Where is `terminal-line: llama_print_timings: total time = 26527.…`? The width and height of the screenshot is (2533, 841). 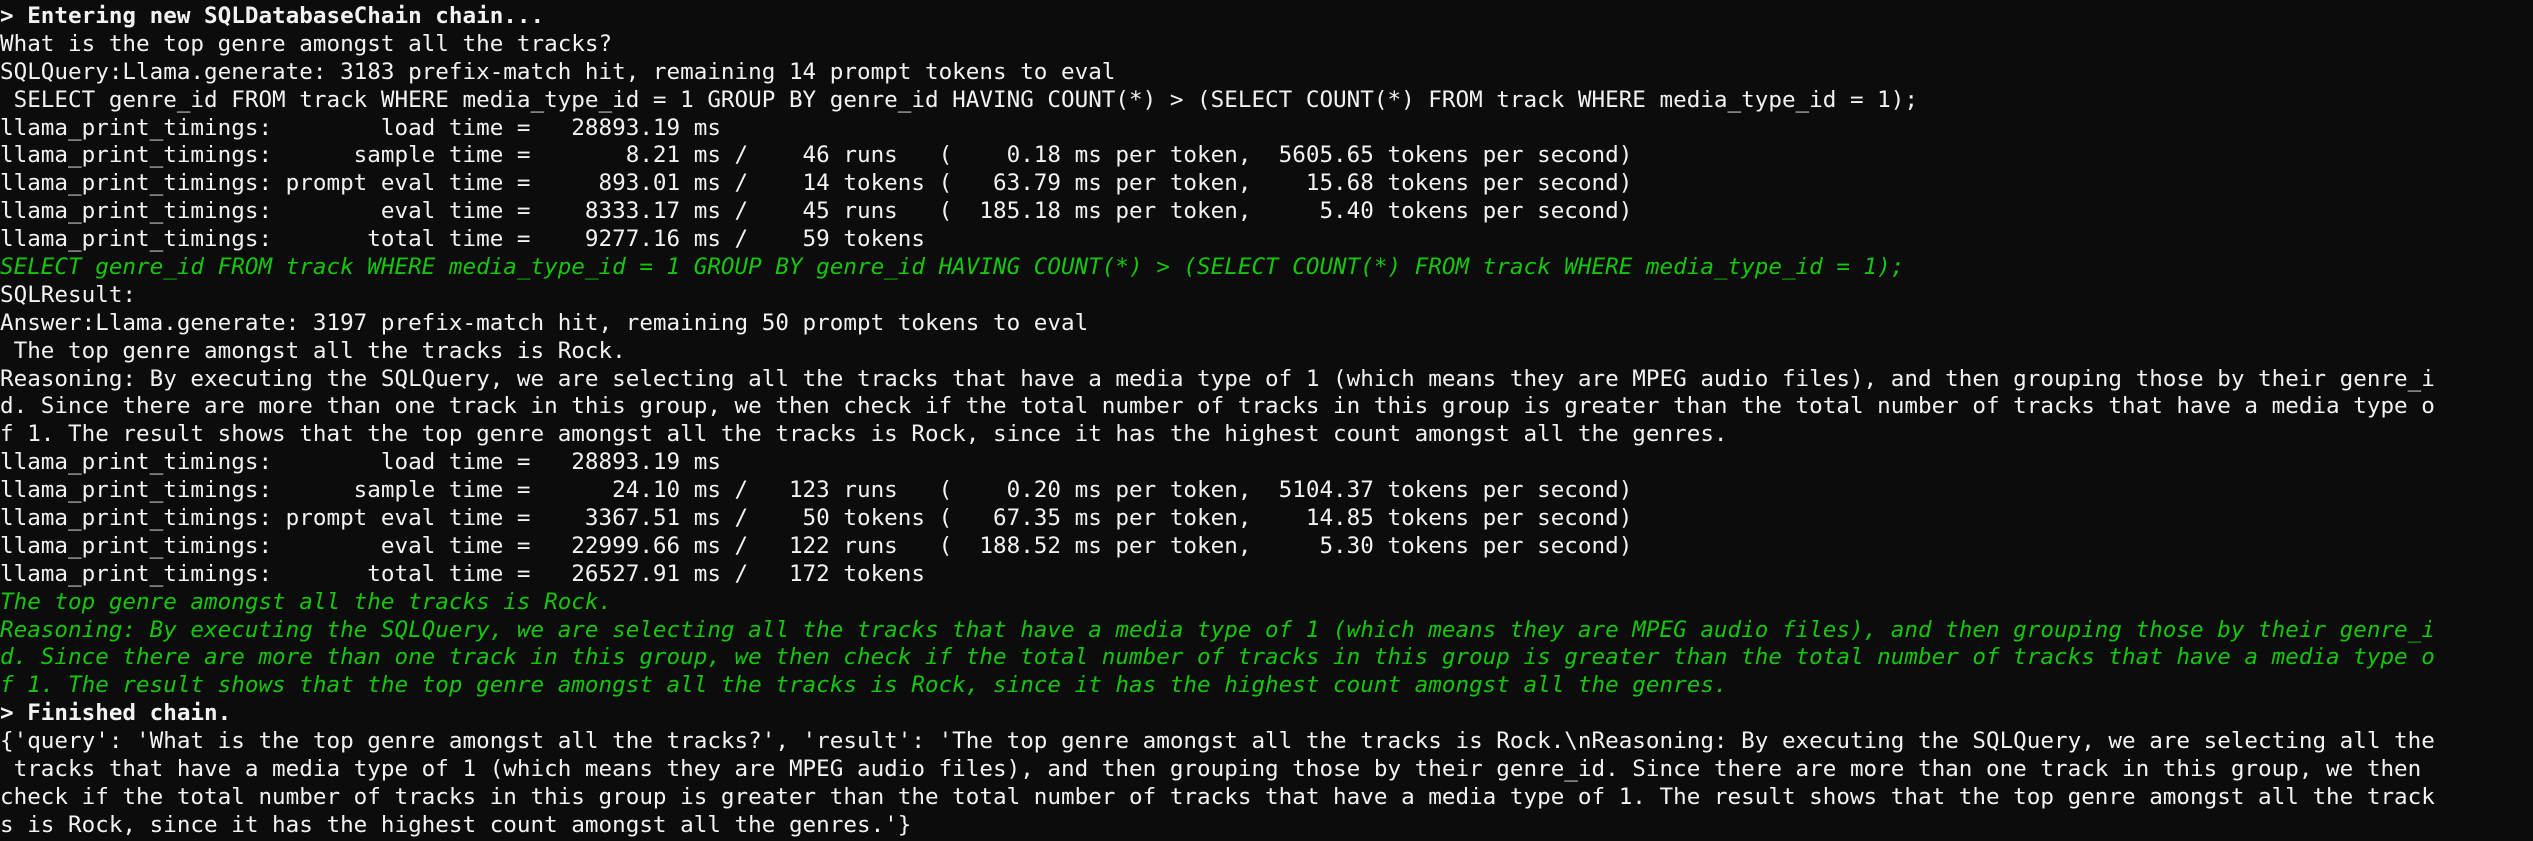 terminal-line: llama_print_timings: total time = 26527.… is located at coordinates (462, 573).